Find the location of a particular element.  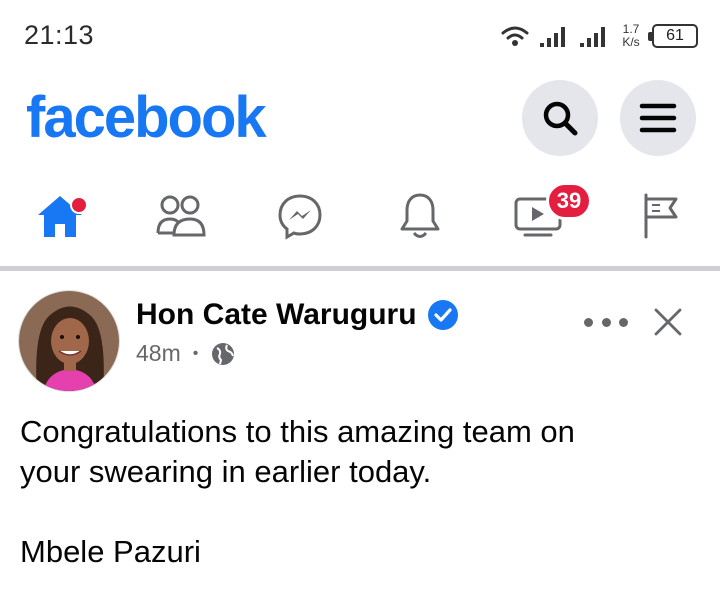

feed-divider is located at coordinates (360, 268).